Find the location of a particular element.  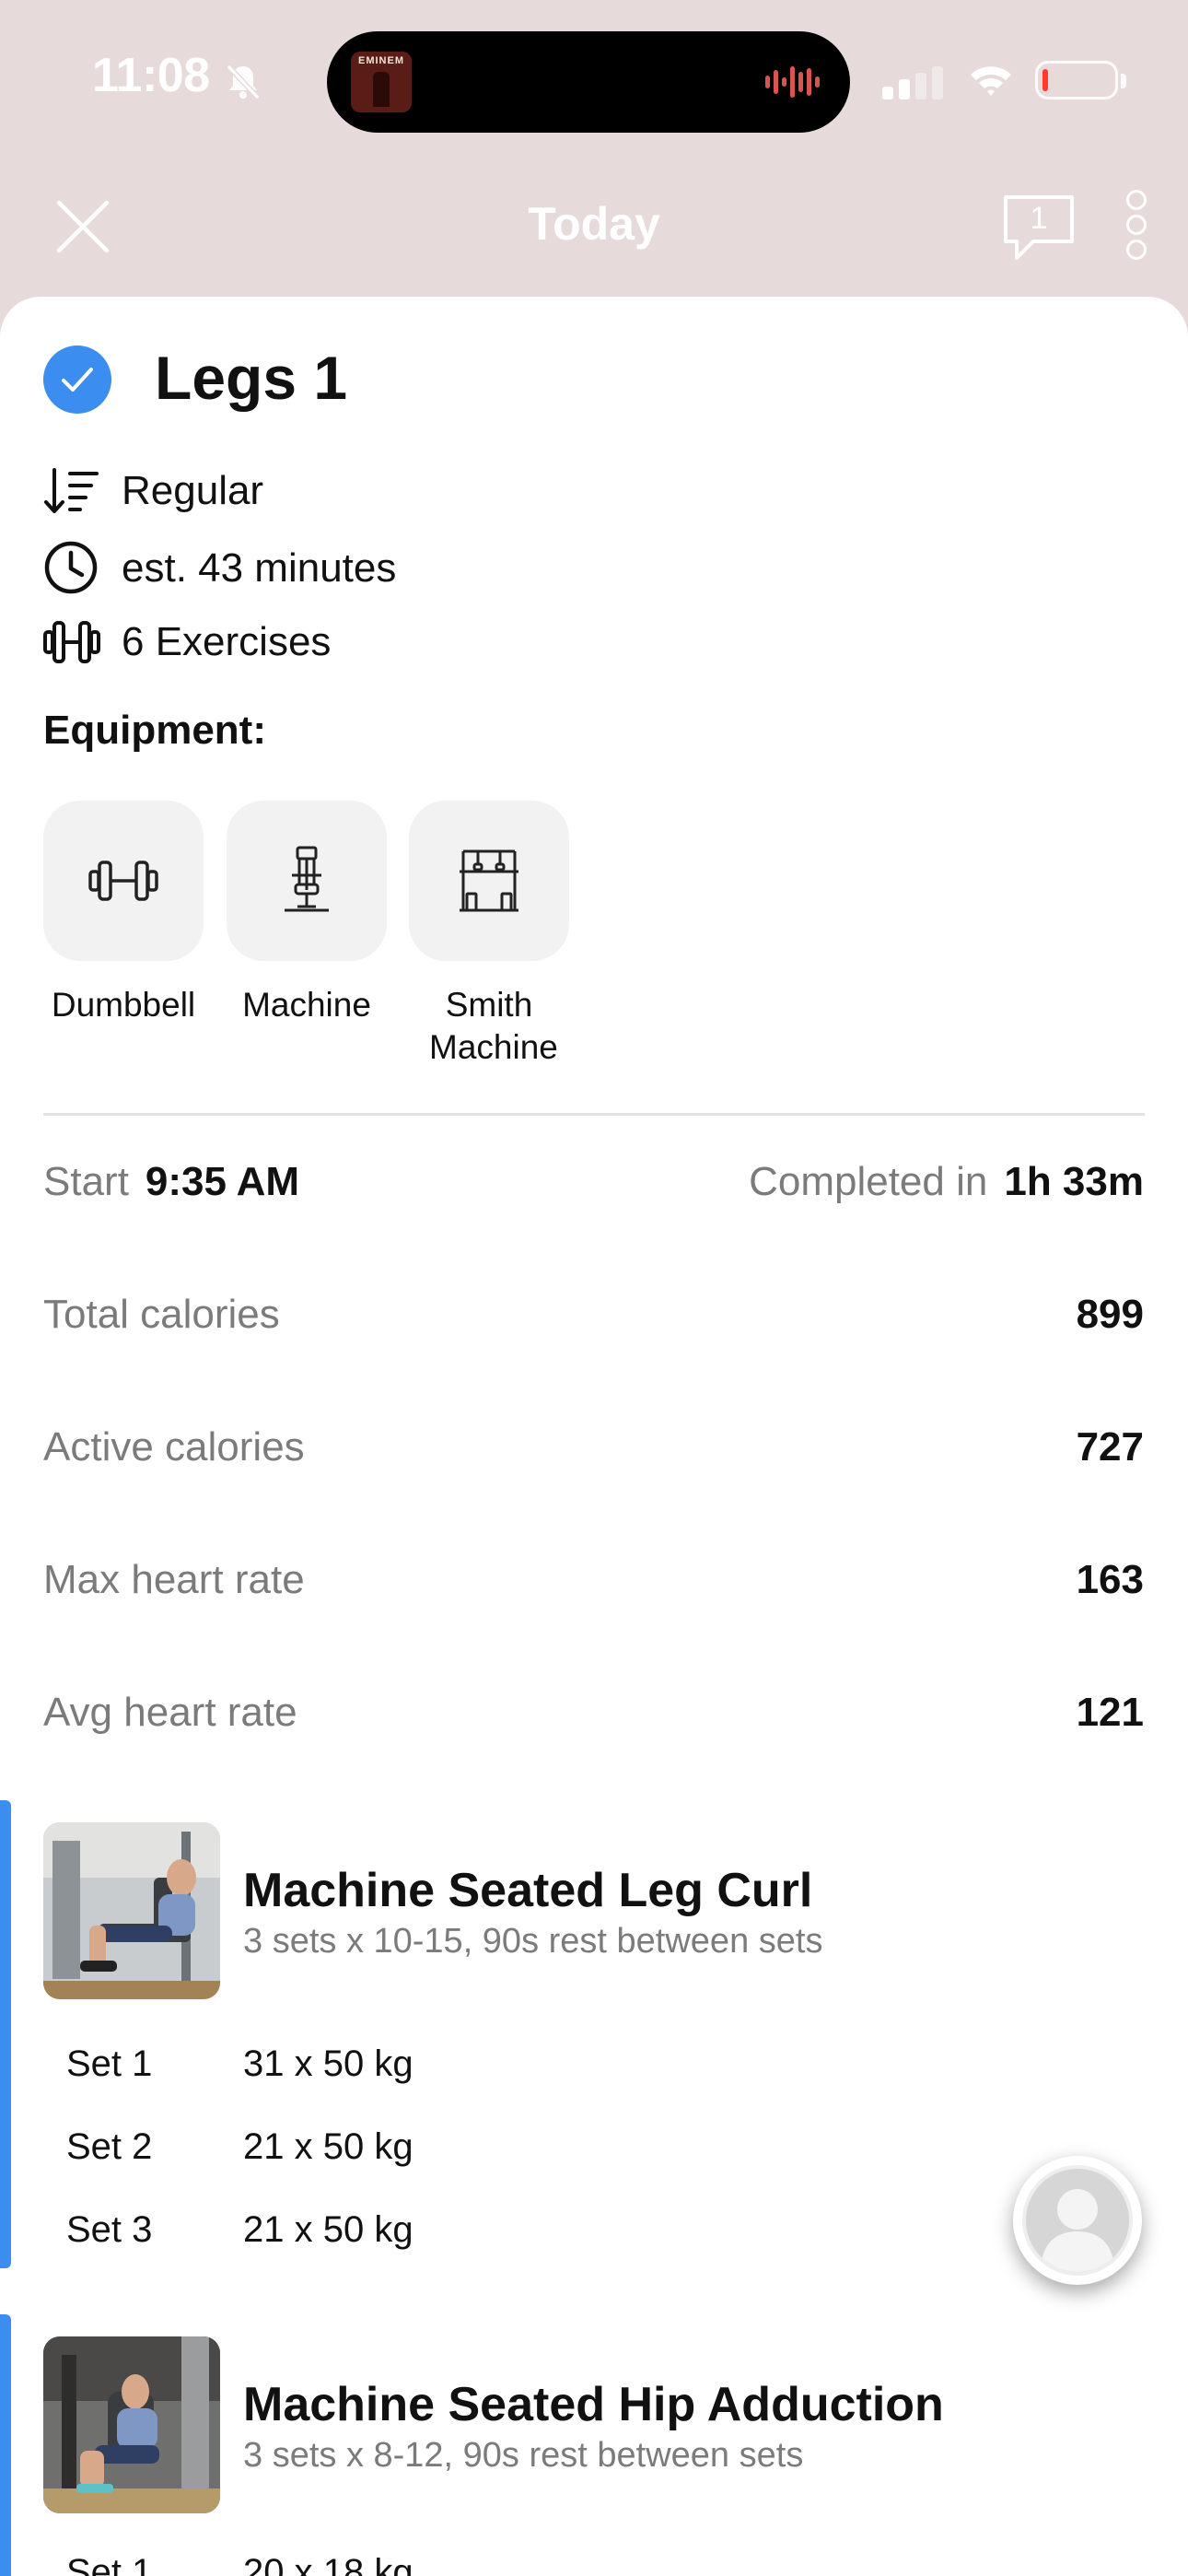

equipment-label-machine: Machine is located at coordinates (306, 1005).